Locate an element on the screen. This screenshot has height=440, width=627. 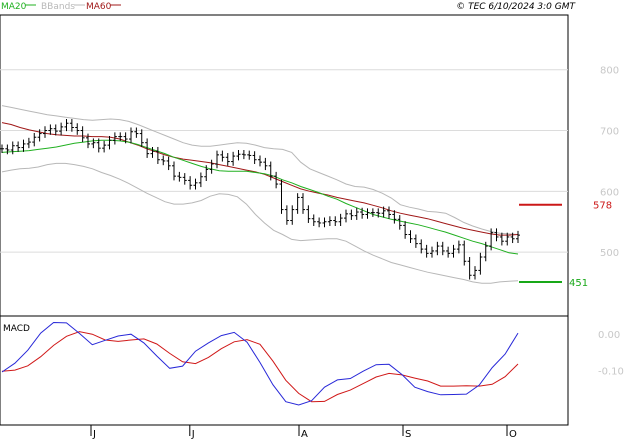
x-month-label: S is located at coordinates (408, 434).